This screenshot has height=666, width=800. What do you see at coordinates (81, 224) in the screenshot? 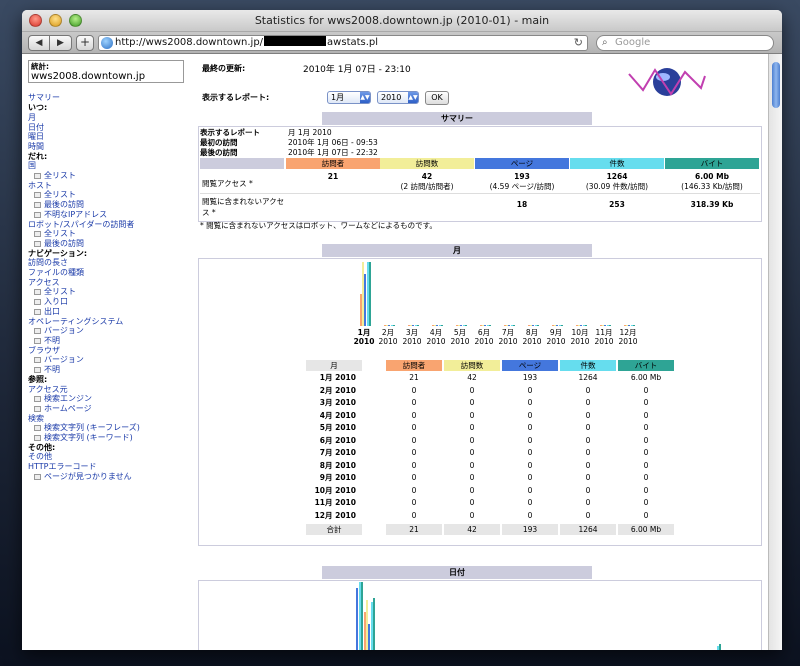
I see `sidebar-label: ロボット/スパイダーの訪問者` at bounding box center [81, 224].